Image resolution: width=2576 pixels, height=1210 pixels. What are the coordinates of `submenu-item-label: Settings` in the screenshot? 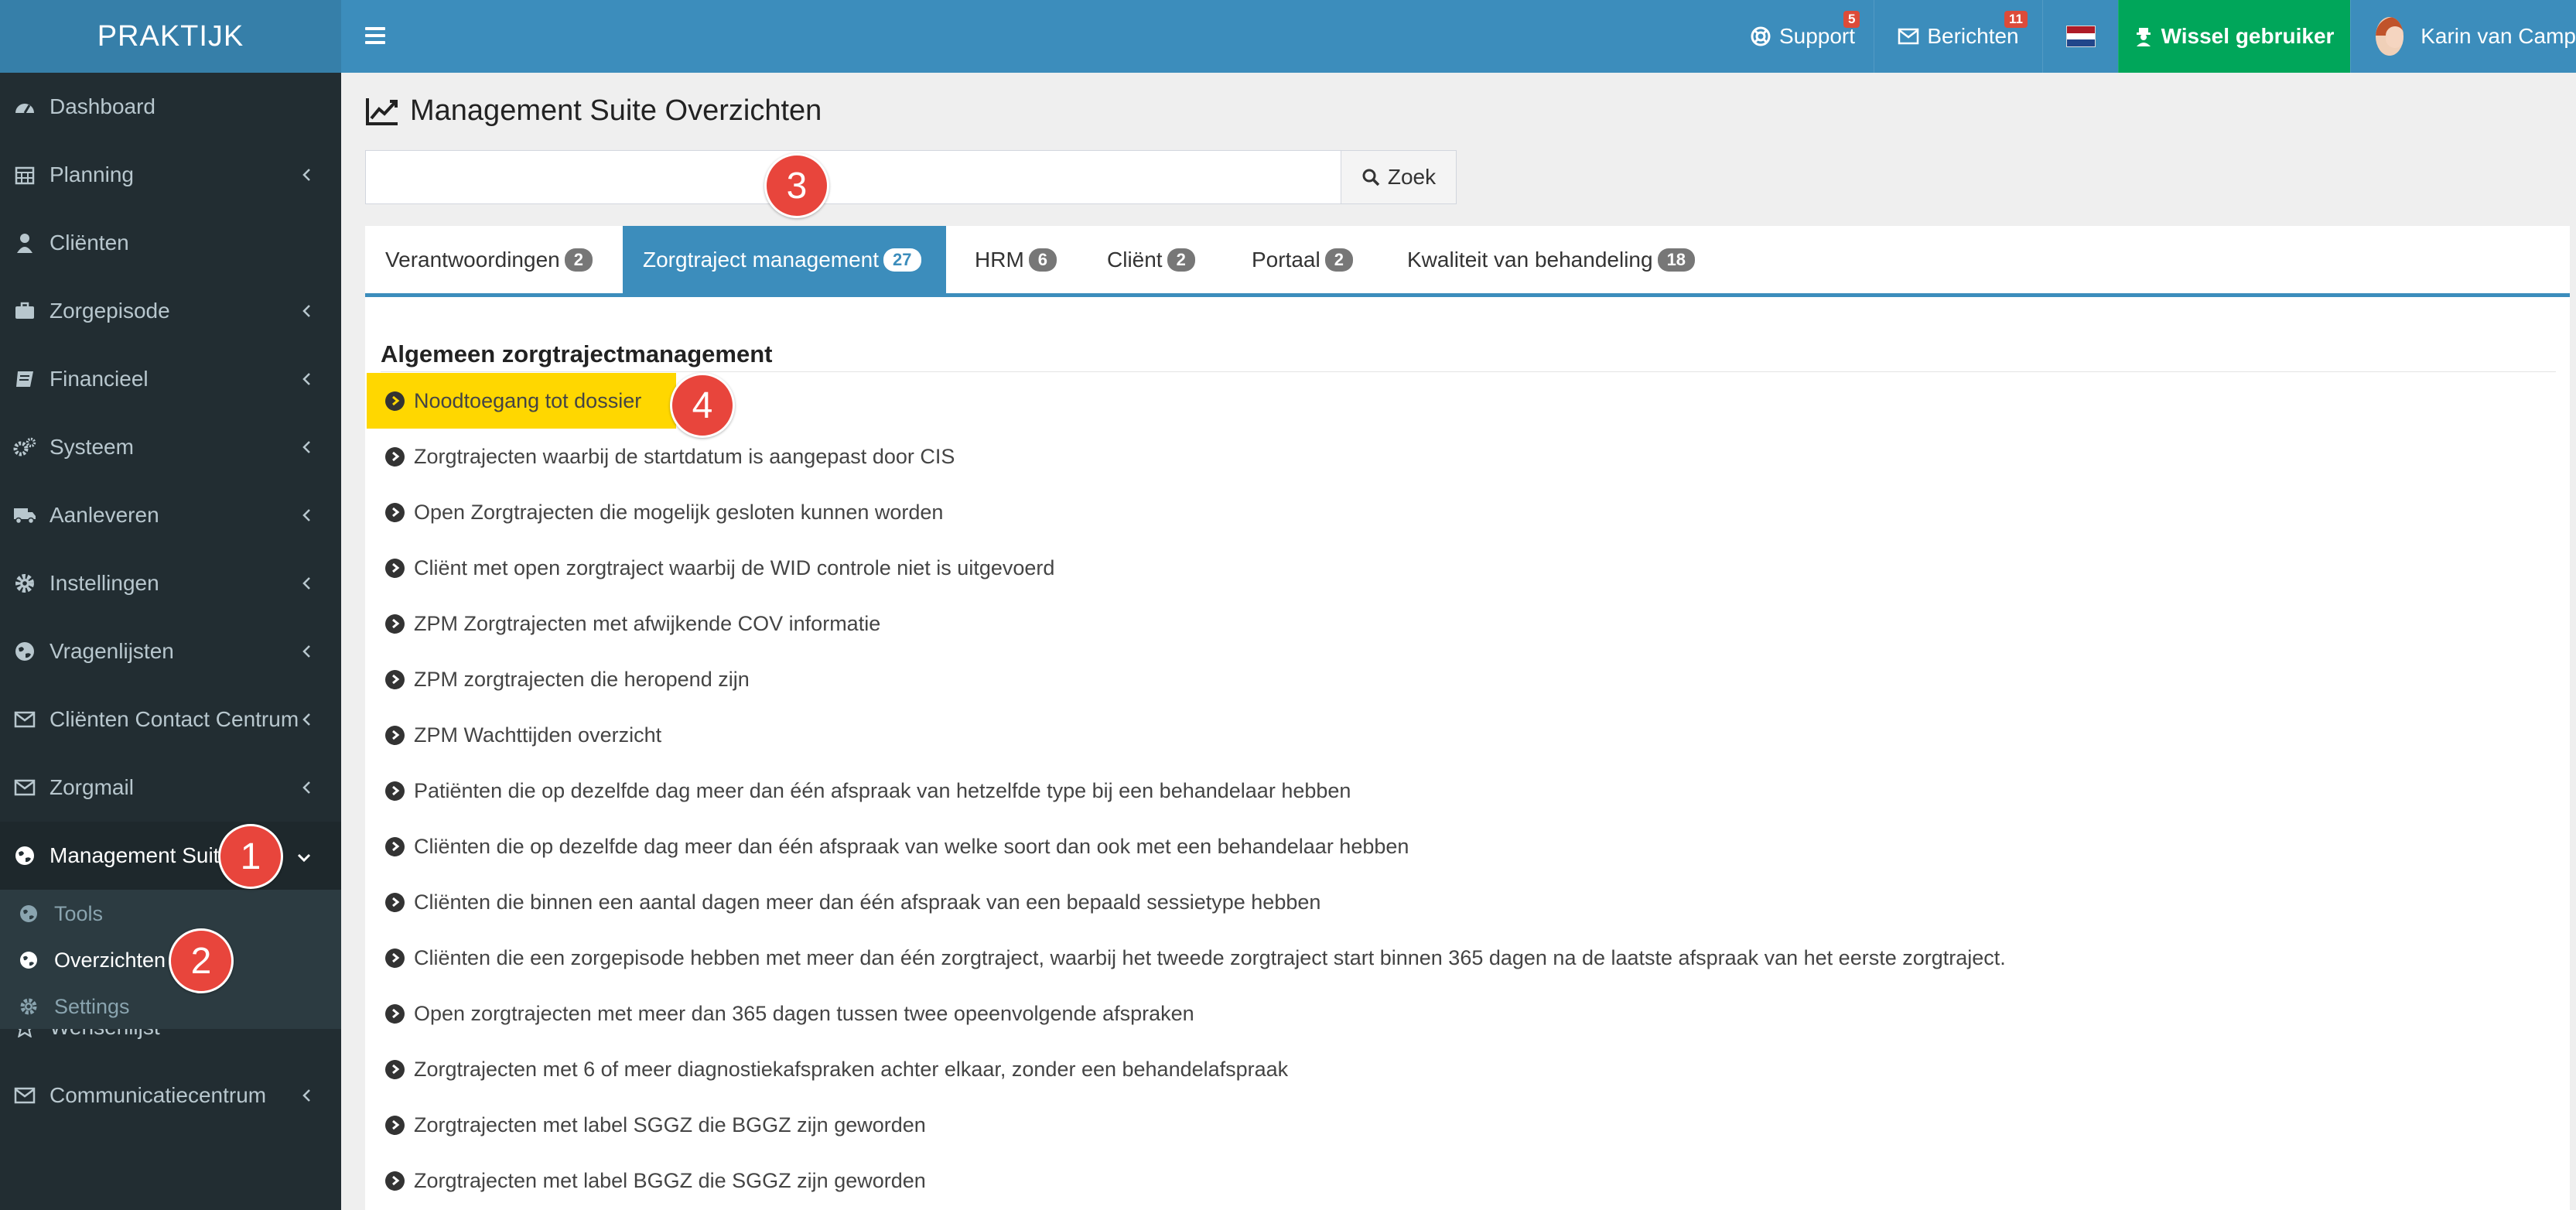 It's located at (92, 1006).